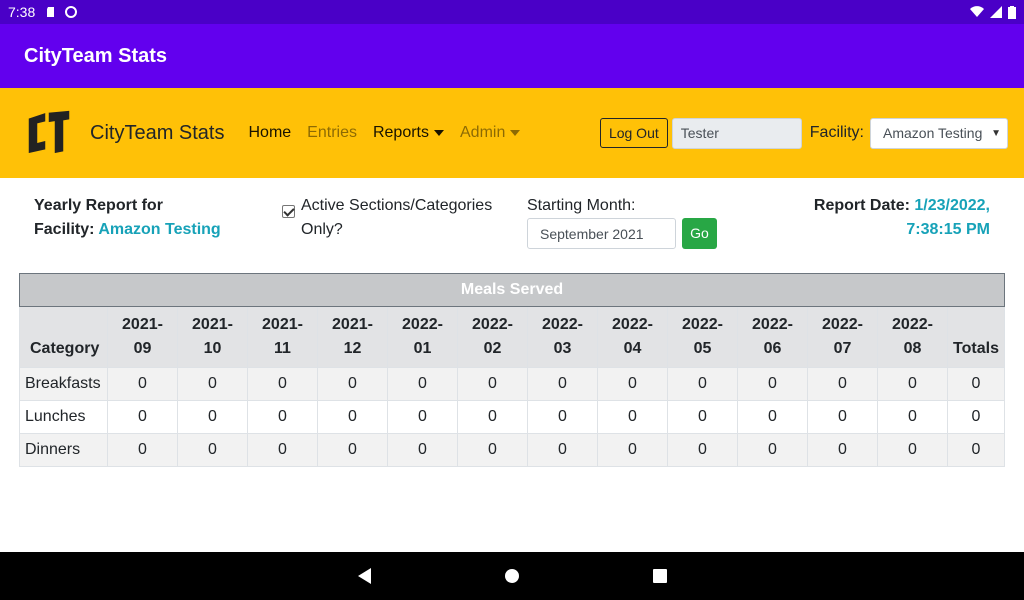  Describe the element at coordinates (836, 132) in the screenshot. I see `facility-label: Facility:` at that location.